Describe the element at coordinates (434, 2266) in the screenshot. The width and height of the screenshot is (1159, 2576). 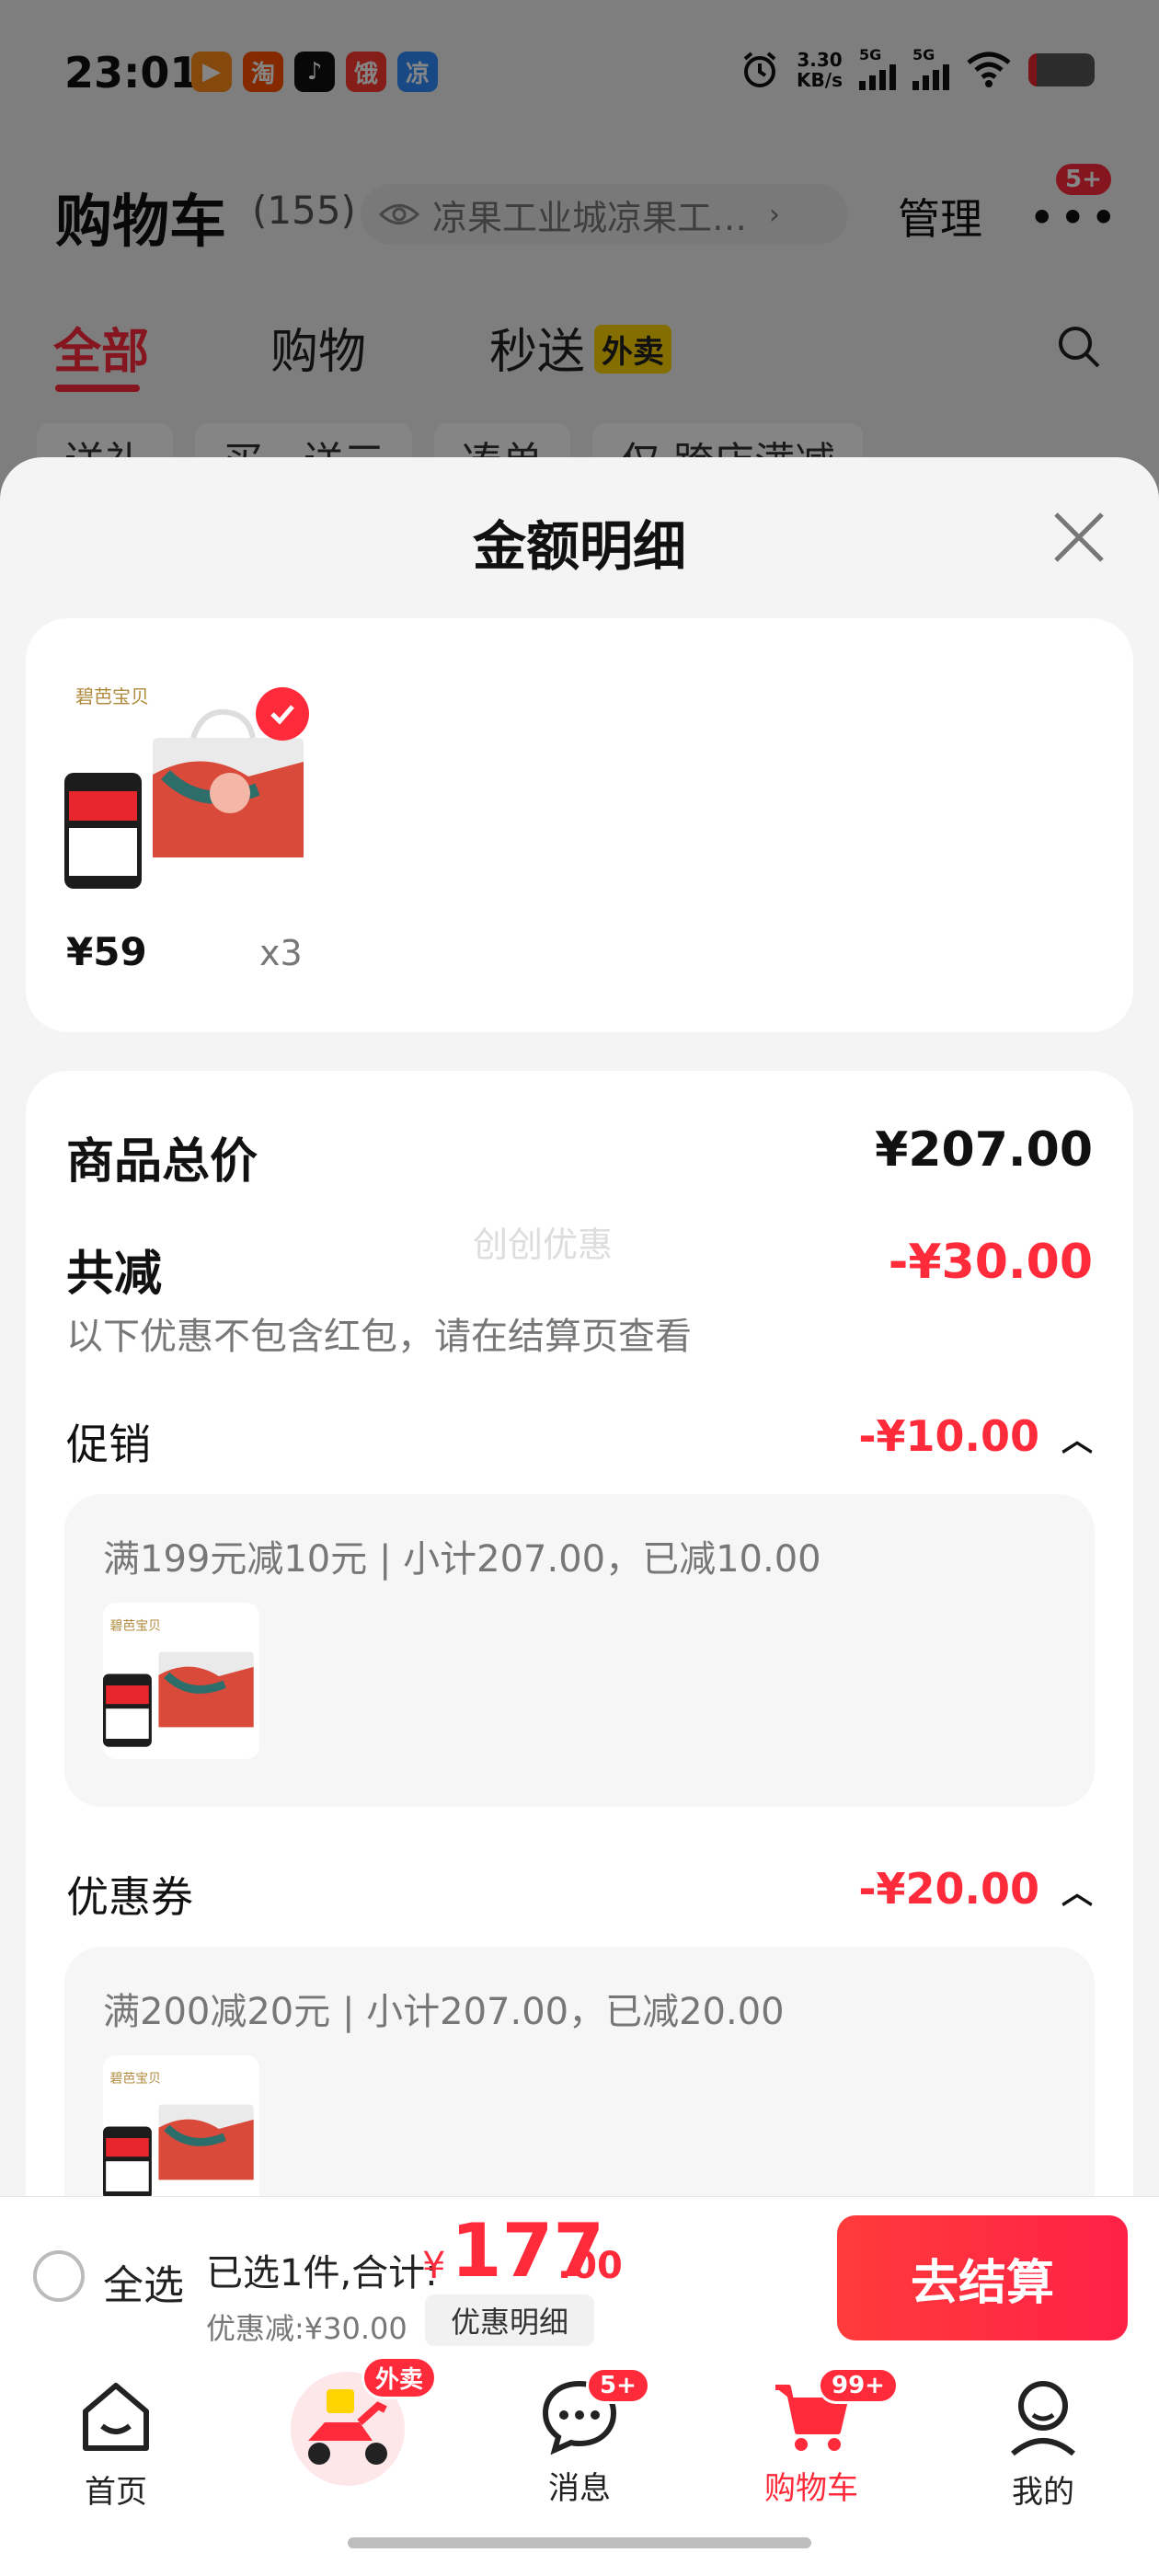
I see `total-currency: ¥` at that location.